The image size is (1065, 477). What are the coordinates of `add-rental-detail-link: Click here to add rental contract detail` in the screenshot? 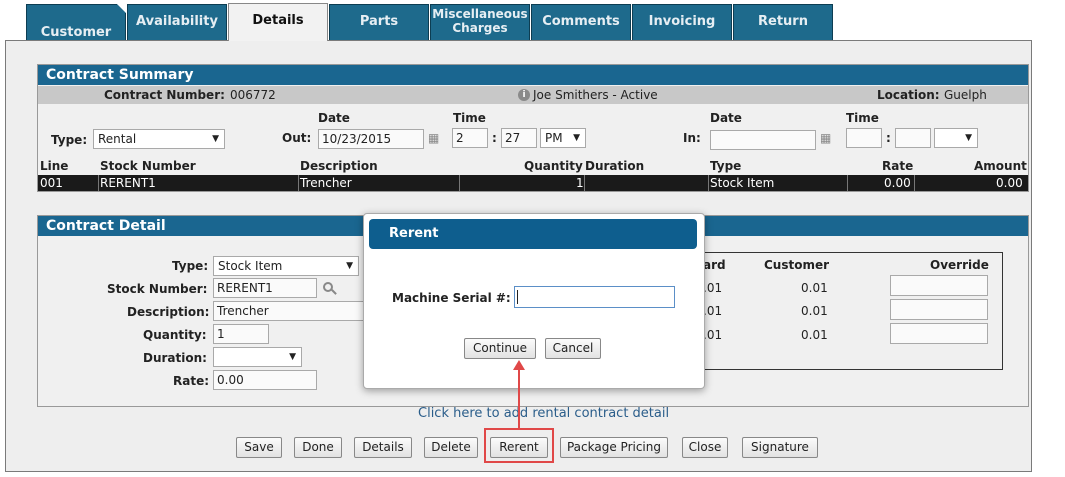 It's located at (543, 413).